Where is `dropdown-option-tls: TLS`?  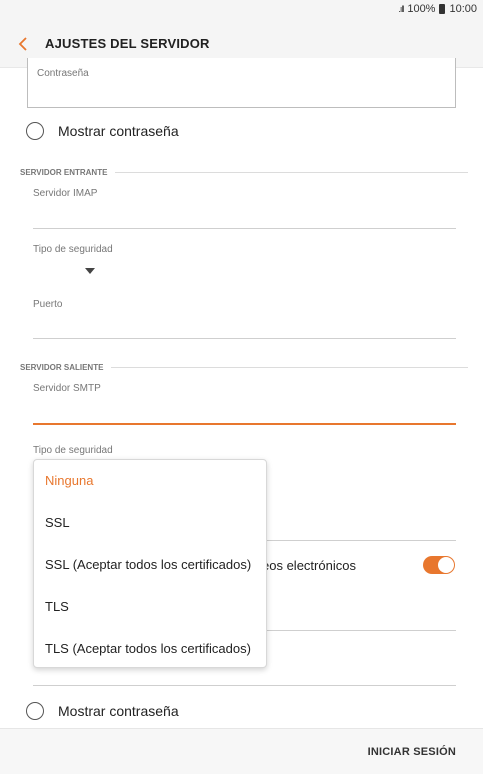 dropdown-option-tls: TLS is located at coordinates (57, 606).